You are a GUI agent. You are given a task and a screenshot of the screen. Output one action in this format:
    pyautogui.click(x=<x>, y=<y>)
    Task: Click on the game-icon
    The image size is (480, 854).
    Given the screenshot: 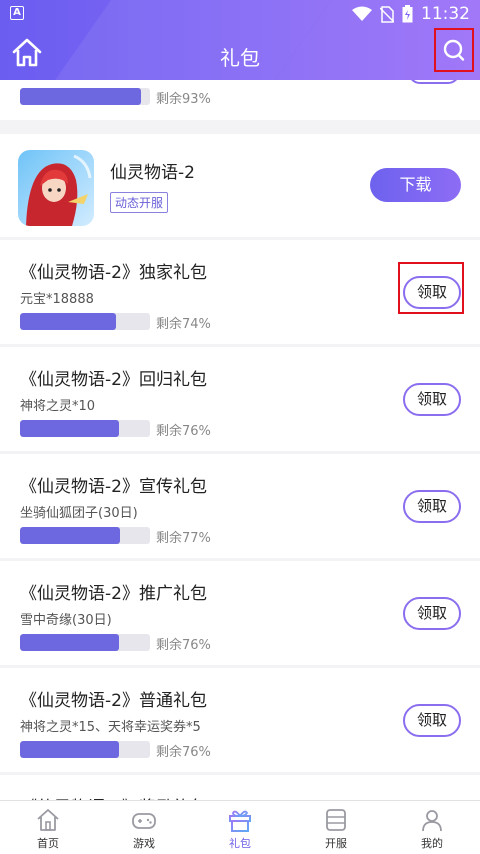 What is the action you would take?
    pyautogui.click(x=56, y=188)
    